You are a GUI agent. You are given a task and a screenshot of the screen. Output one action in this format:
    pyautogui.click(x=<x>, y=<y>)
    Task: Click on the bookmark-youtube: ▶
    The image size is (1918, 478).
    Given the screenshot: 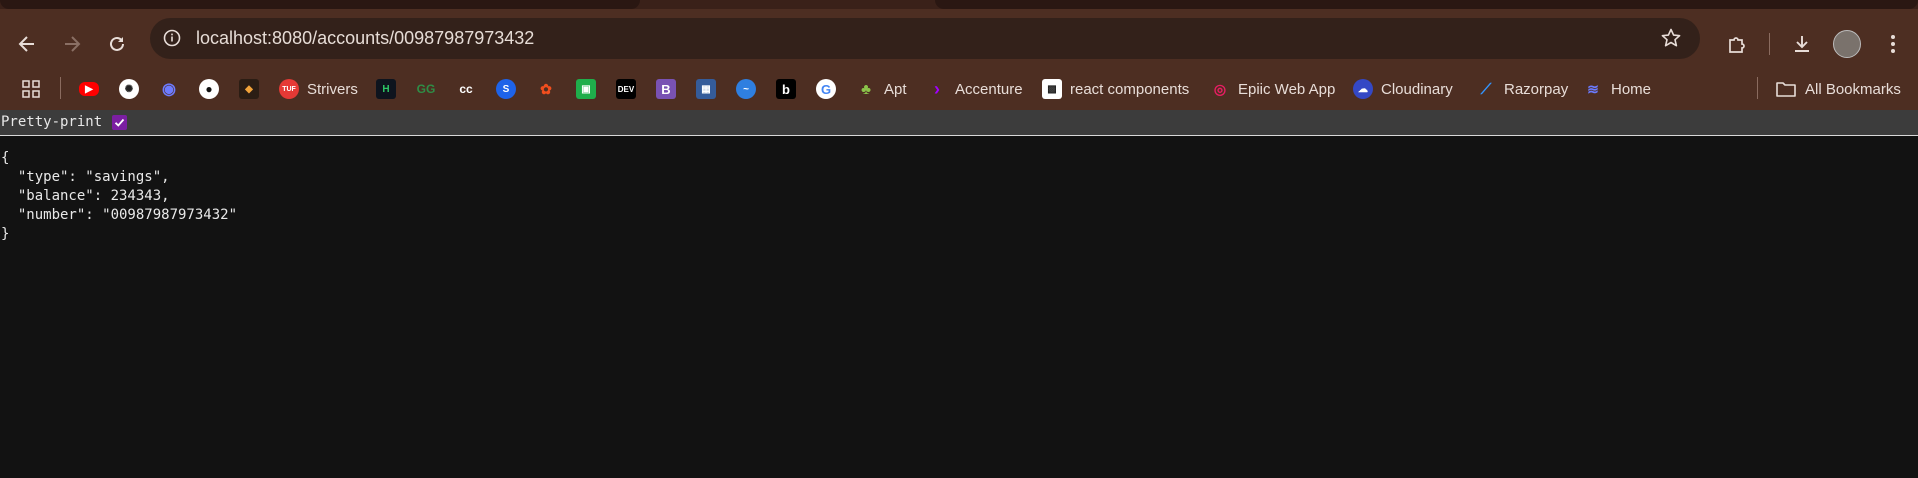 What is the action you would take?
    pyautogui.click(x=89, y=89)
    